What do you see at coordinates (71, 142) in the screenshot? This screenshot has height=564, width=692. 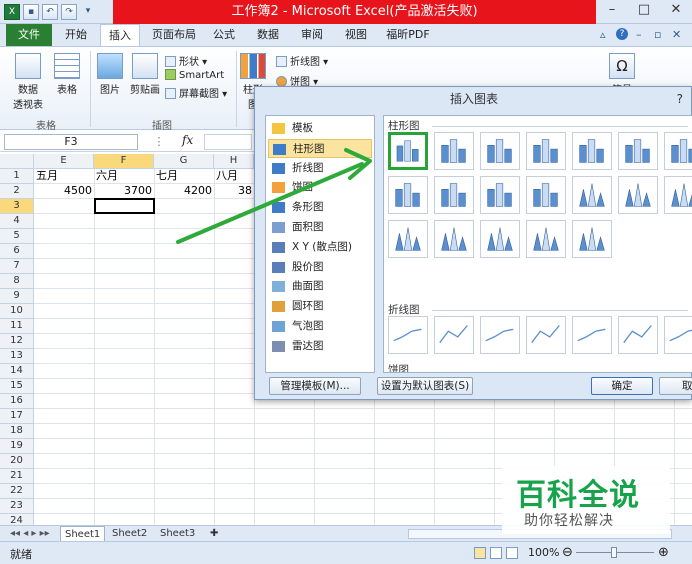 I see `name-box: F3` at bounding box center [71, 142].